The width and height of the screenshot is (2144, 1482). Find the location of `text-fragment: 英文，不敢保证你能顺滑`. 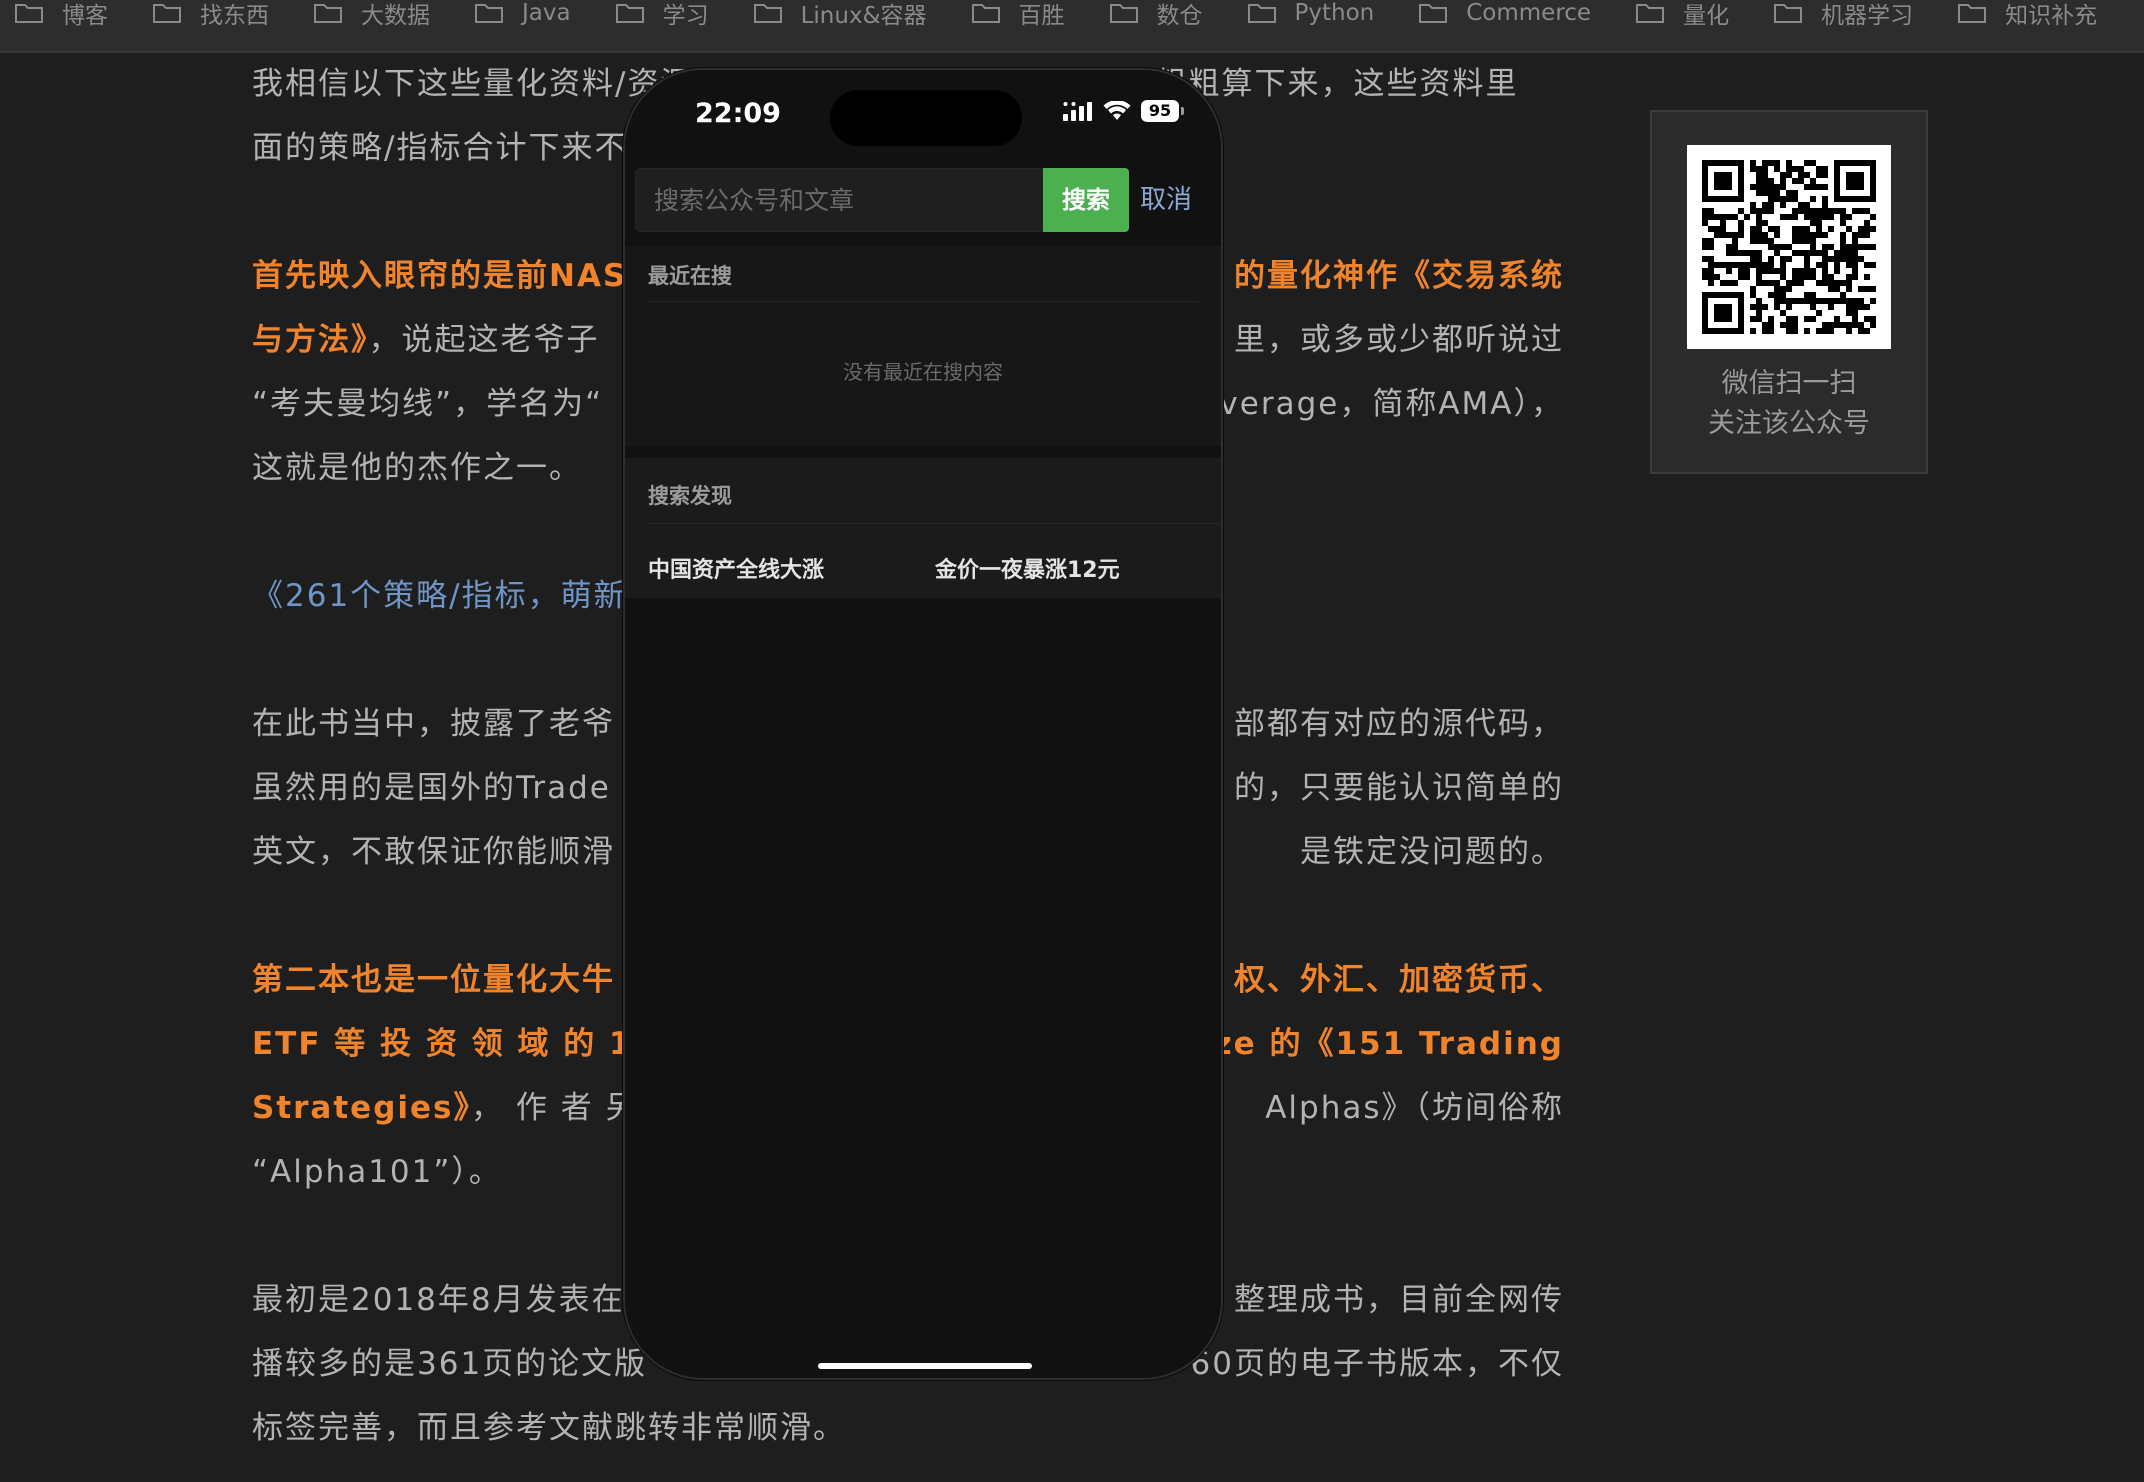

text-fragment: 英文，不敢保证你能顺滑 is located at coordinates (433, 852).